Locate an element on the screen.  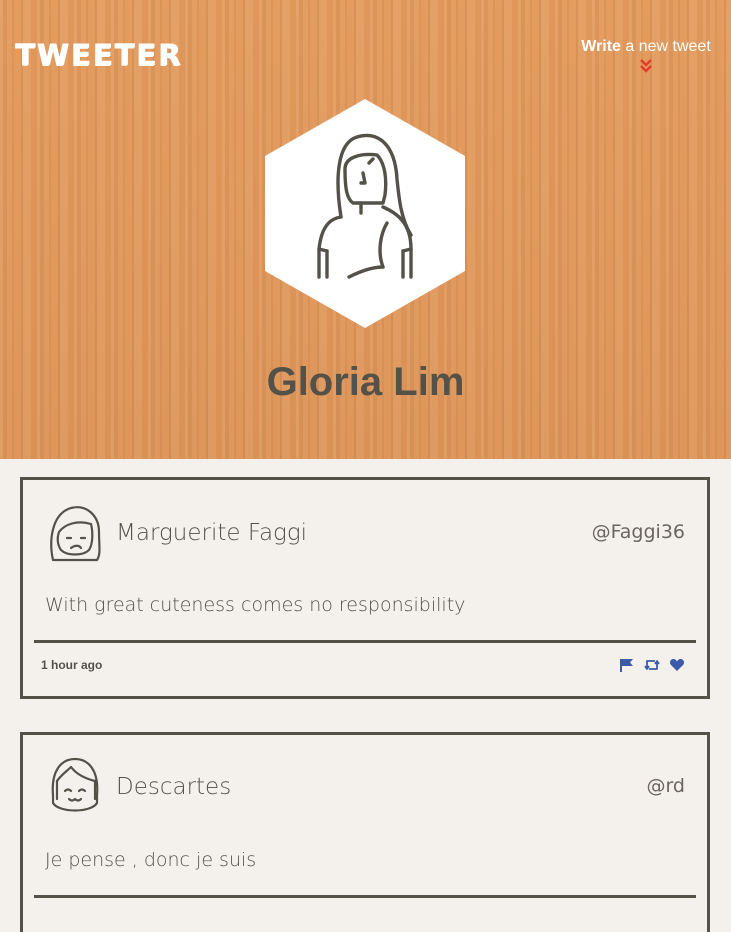
tweet-author-name: Descartes is located at coordinates (173, 787).